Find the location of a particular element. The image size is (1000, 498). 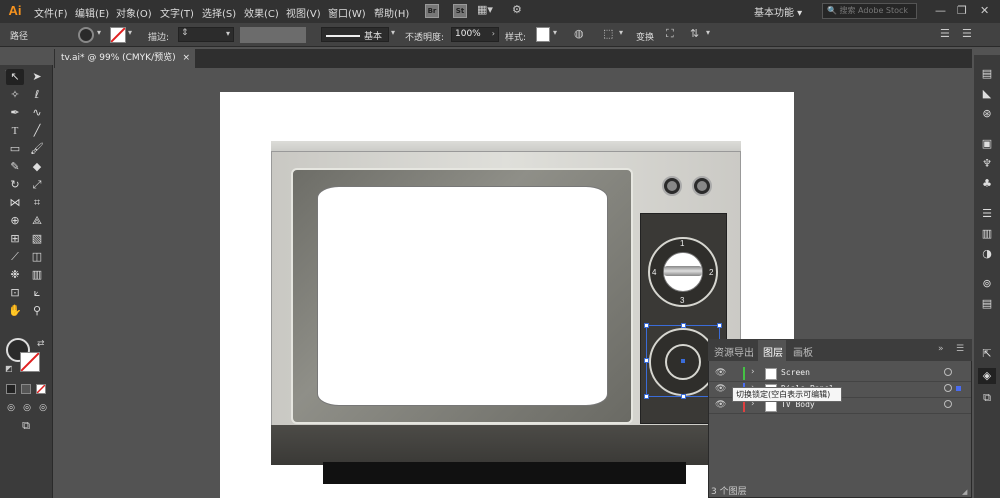

expand-arrow-icon: › is located at coordinates (753, 372).